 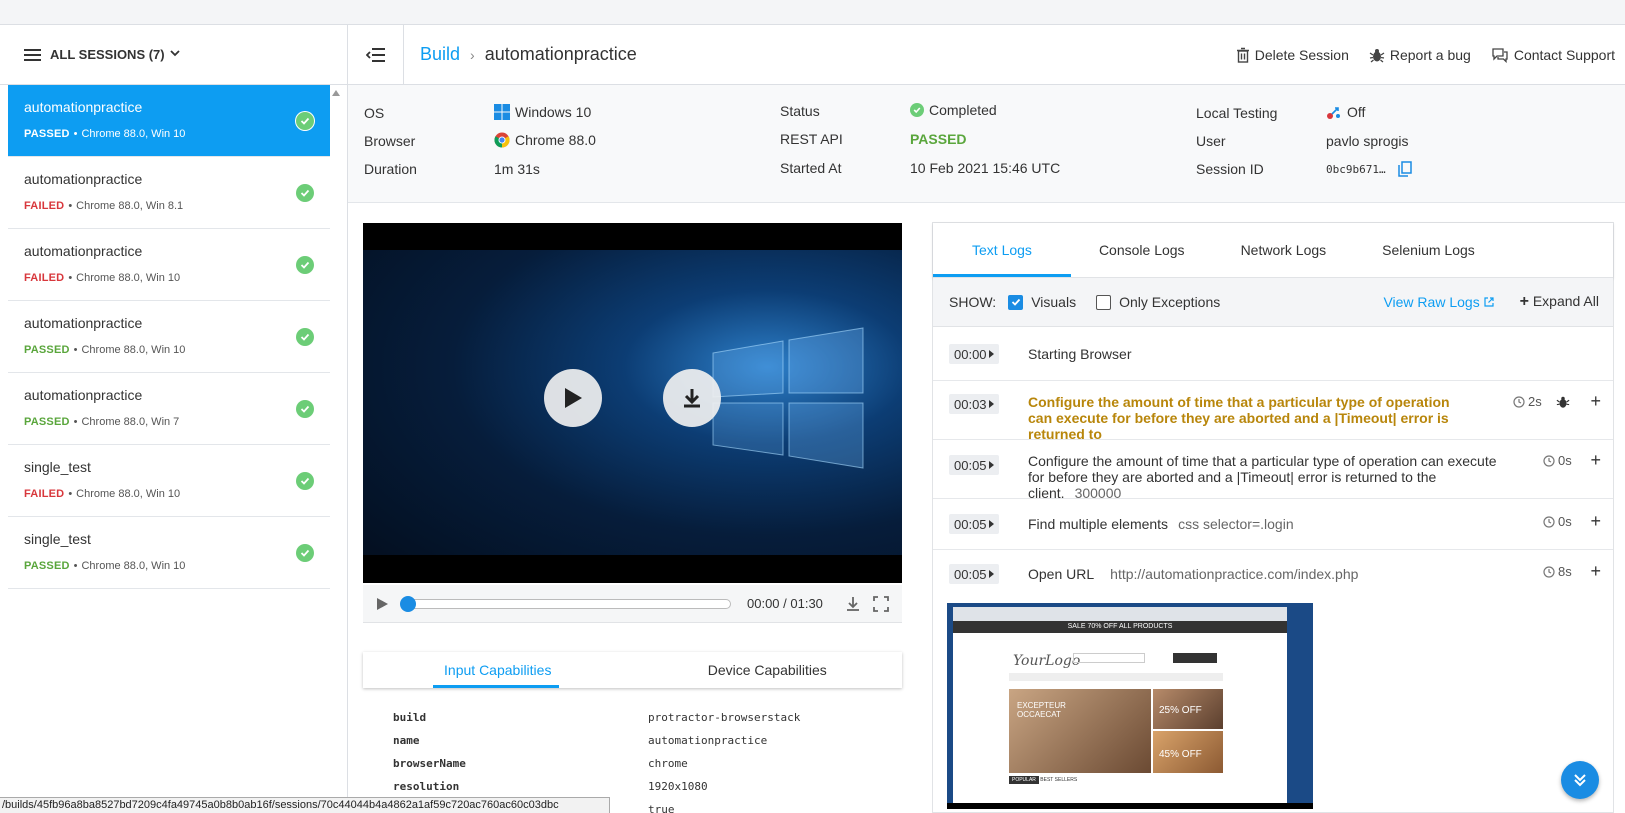 I want to click on capability-row: true, so click(x=633, y=805).